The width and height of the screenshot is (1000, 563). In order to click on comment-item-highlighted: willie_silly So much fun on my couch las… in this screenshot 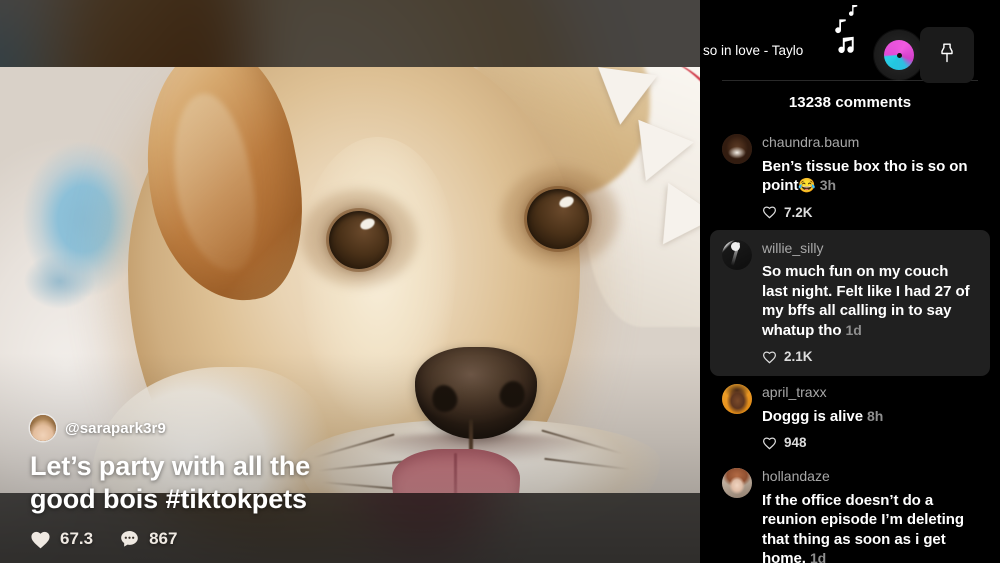, I will do `click(850, 302)`.